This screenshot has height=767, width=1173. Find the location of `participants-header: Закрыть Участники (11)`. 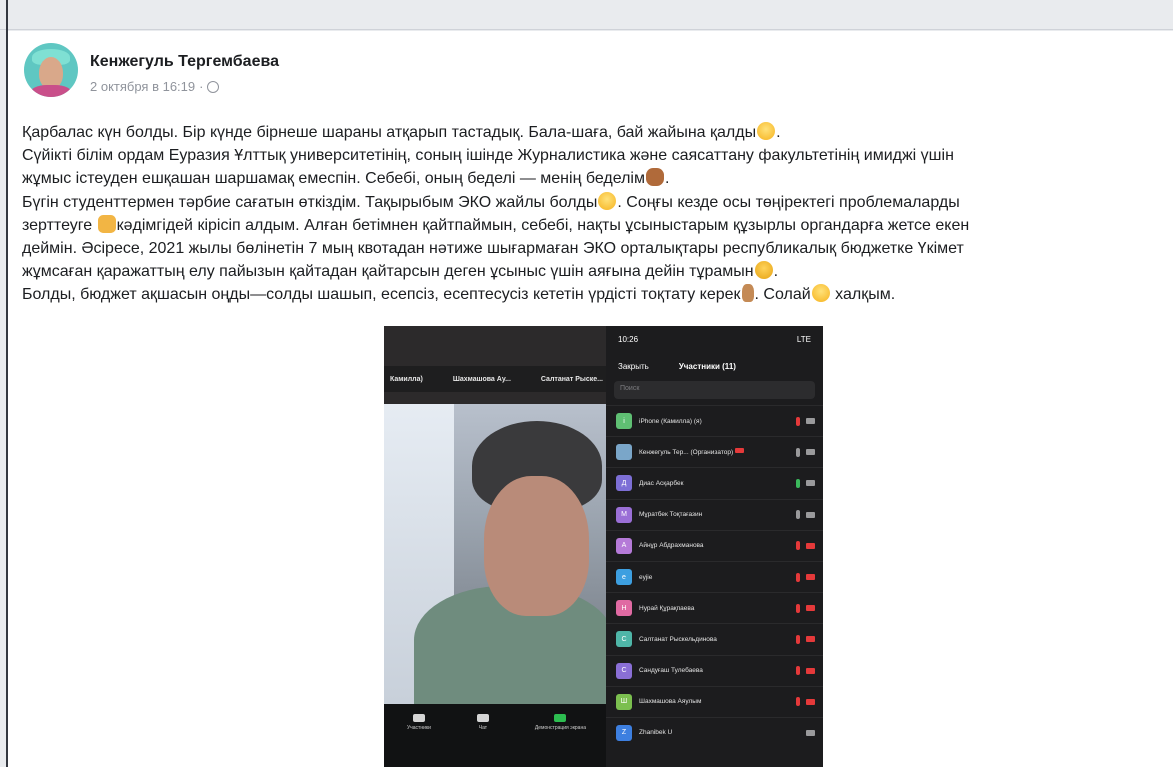

participants-header: Закрыть Участники (11) is located at coordinates (714, 357).